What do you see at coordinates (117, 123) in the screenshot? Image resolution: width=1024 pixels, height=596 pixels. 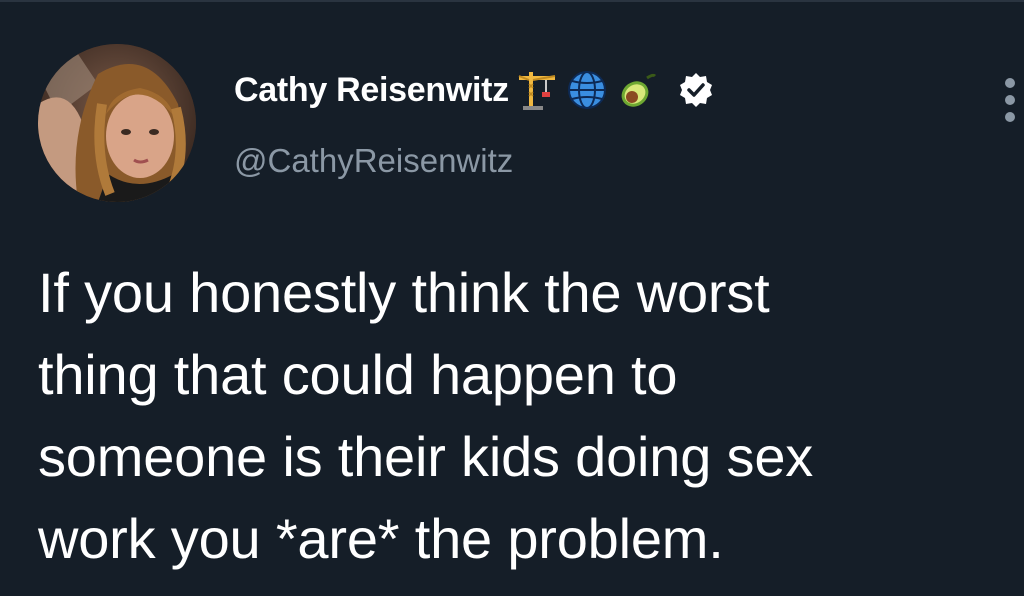 I see `avatar` at bounding box center [117, 123].